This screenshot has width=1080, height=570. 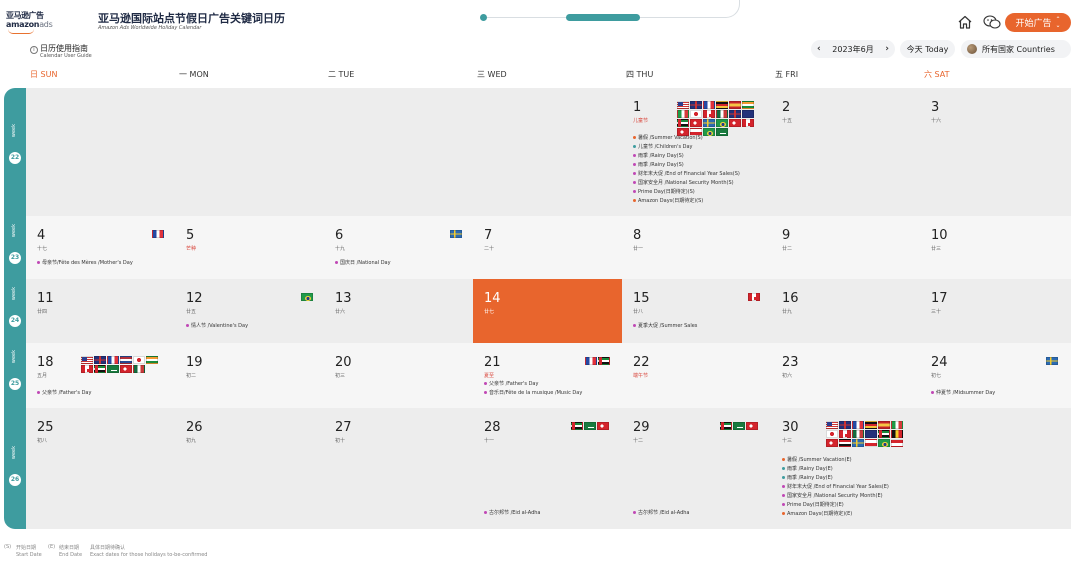 I want to click on next-month-icon: ›, so click(x=887, y=49).